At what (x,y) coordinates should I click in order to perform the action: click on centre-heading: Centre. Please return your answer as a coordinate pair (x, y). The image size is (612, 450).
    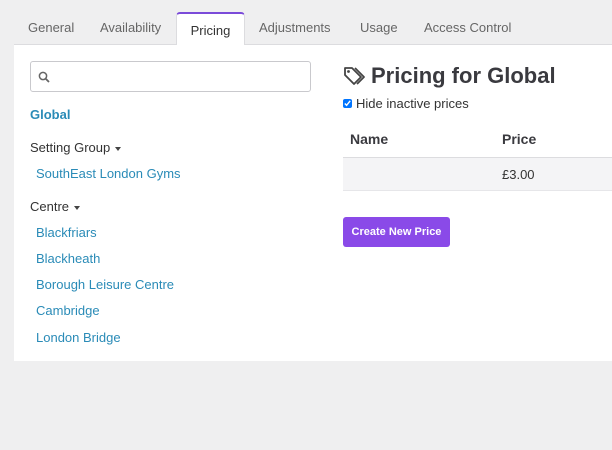
    Looking at the image, I should click on (55, 206).